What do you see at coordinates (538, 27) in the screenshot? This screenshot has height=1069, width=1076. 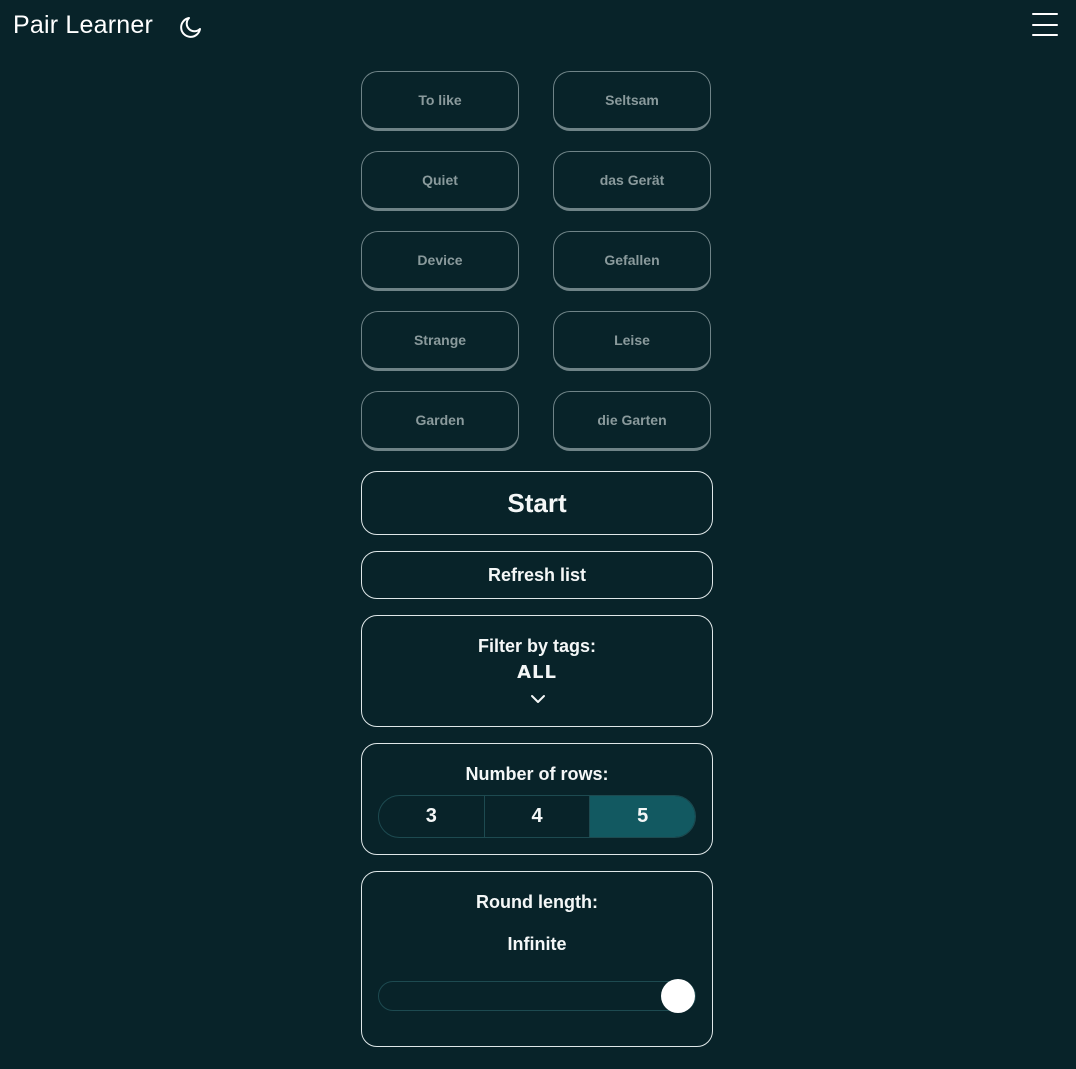 I see `top-bar: Pair Learner` at bounding box center [538, 27].